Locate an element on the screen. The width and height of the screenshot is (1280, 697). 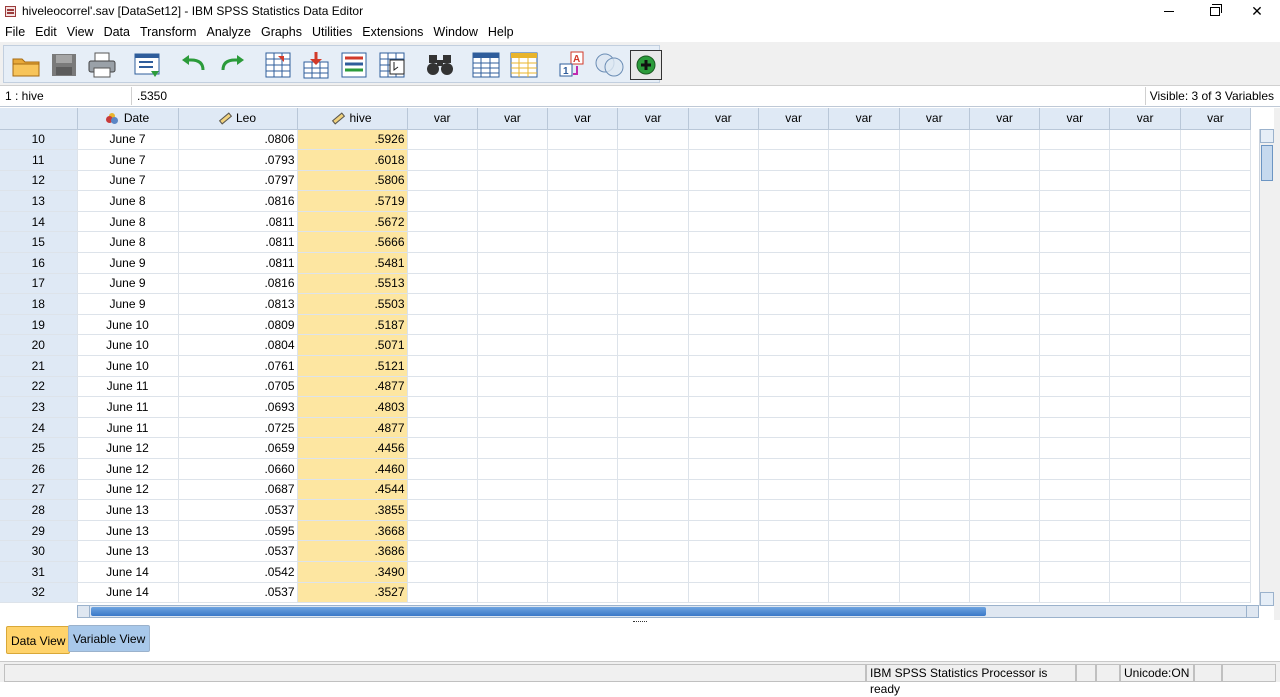
cell-leo: .0813 is located at coordinates (238, 304).